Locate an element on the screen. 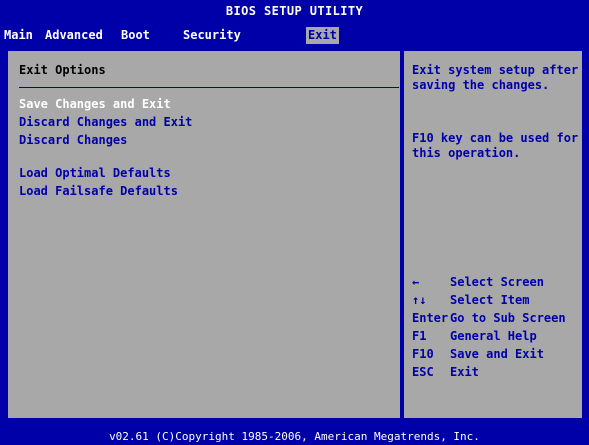  option-discard-changes-and-exit: Discard Changes and Exit is located at coordinates (105, 122).